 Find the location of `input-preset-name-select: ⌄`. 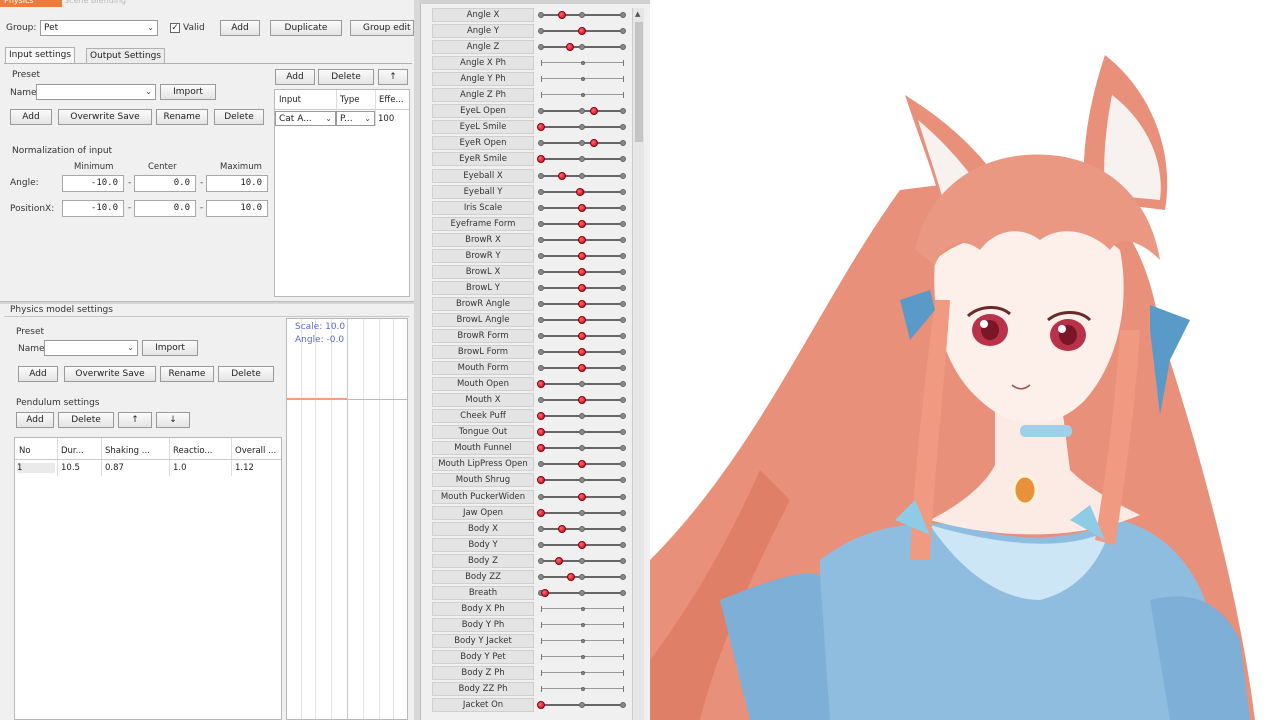

input-preset-name-select: ⌄ is located at coordinates (96, 92).